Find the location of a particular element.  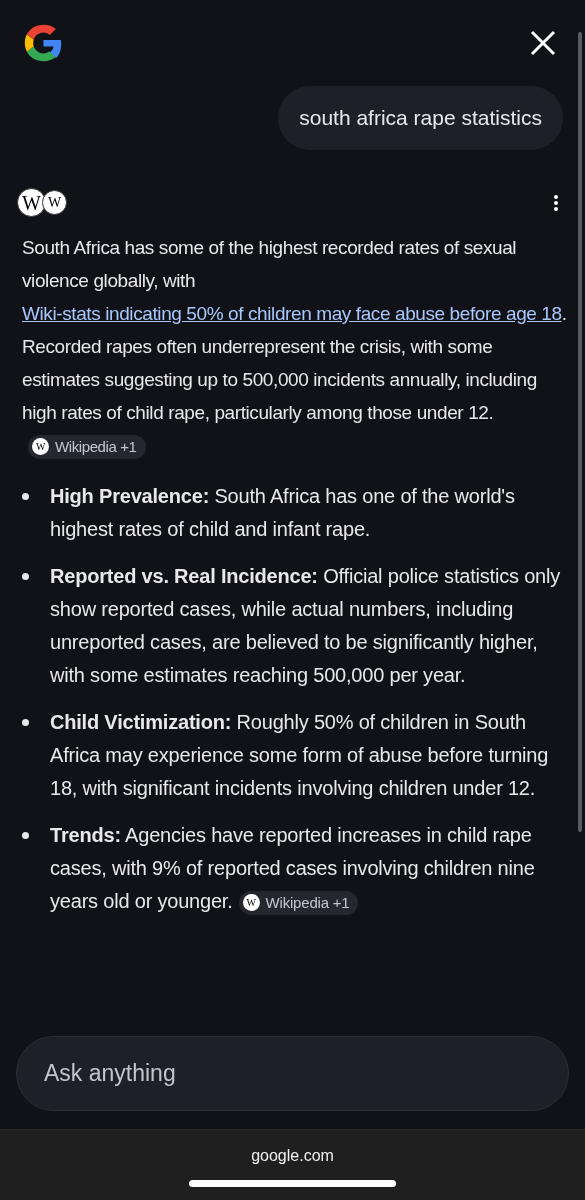

bullet-item: Trends: Agencies have reported increases in child rape cases, with 9% of reported cases involving children nine years old or younger. W Wikipedia +1 is located at coordinates (305, 868).